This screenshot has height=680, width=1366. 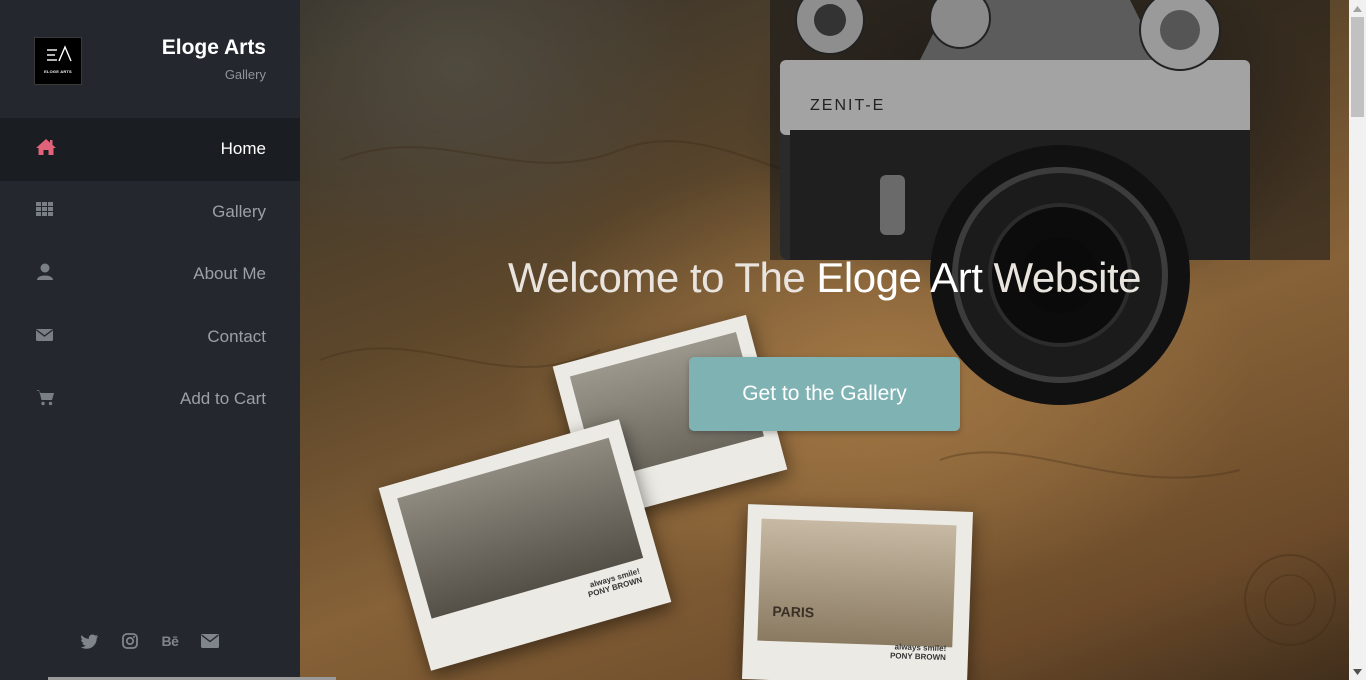 I want to click on brand-logo: ELOGE ARTS, so click(x=58, y=61).